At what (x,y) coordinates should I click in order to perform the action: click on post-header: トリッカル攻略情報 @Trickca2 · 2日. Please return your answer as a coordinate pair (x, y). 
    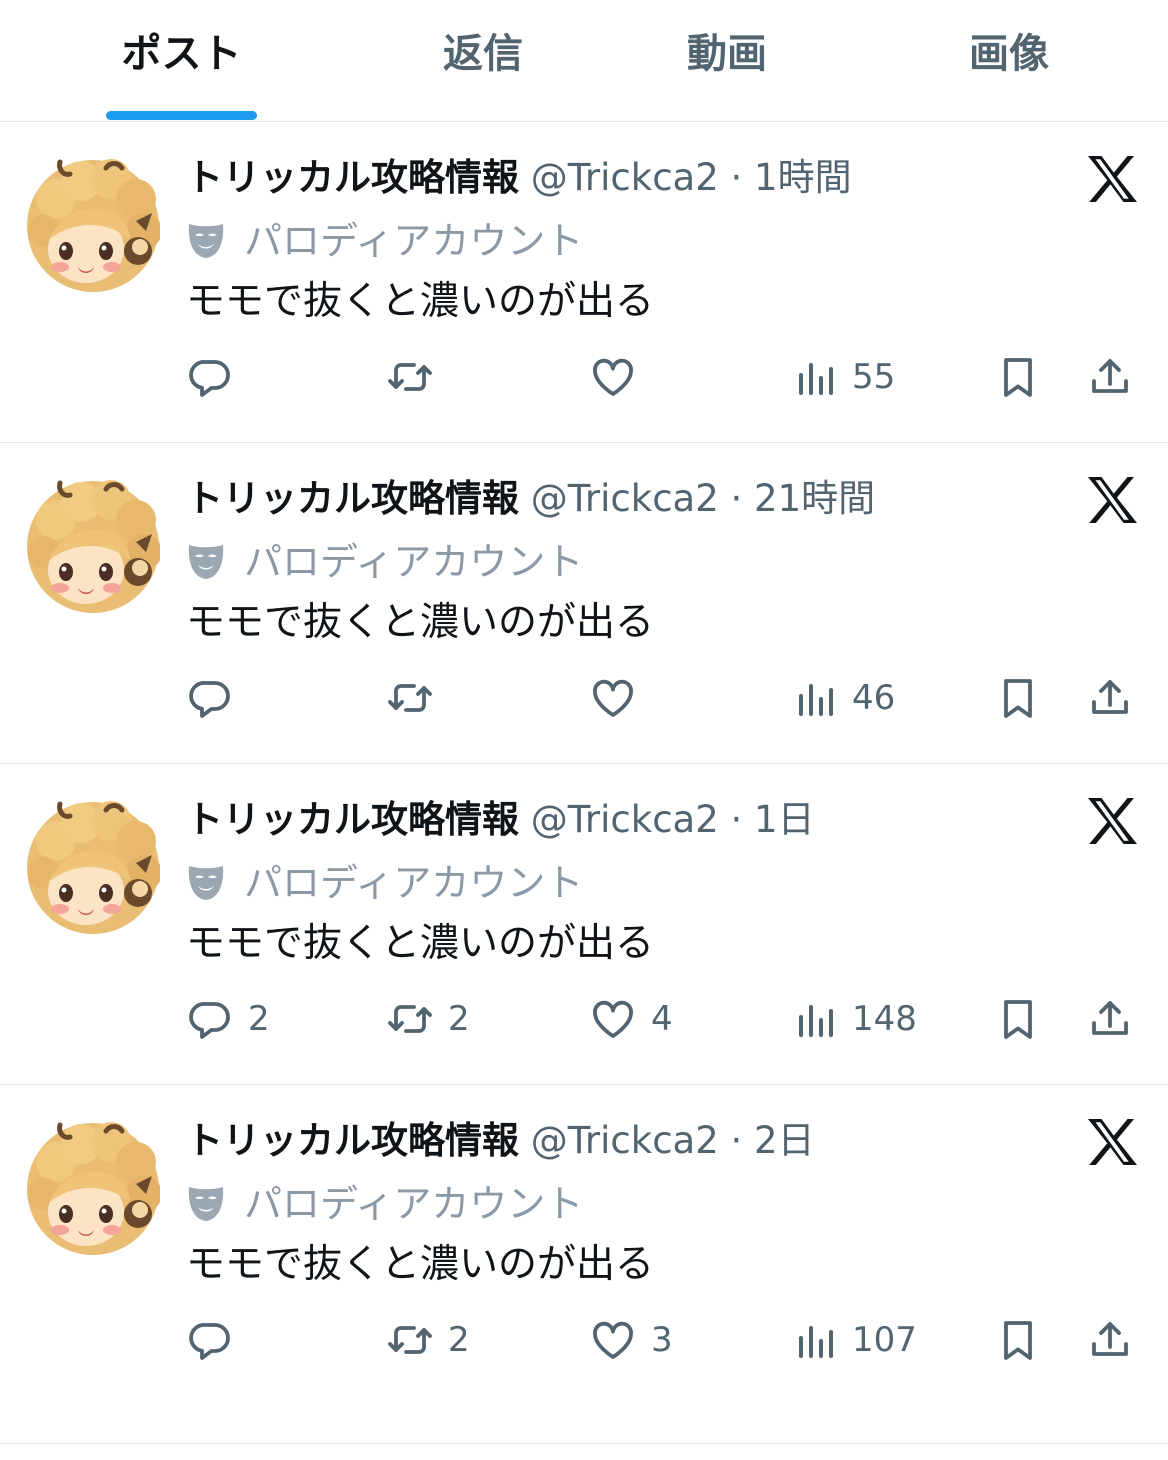
    Looking at the image, I should click on (500, 1141).